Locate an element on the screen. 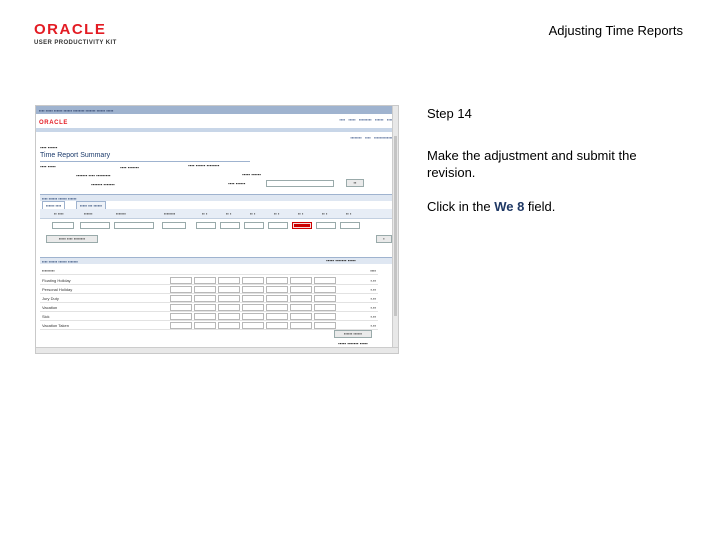 Image resolution: width=720 pixels, height=540 pixels. horizontal-scrollbar is located at coordinates (217, 350).